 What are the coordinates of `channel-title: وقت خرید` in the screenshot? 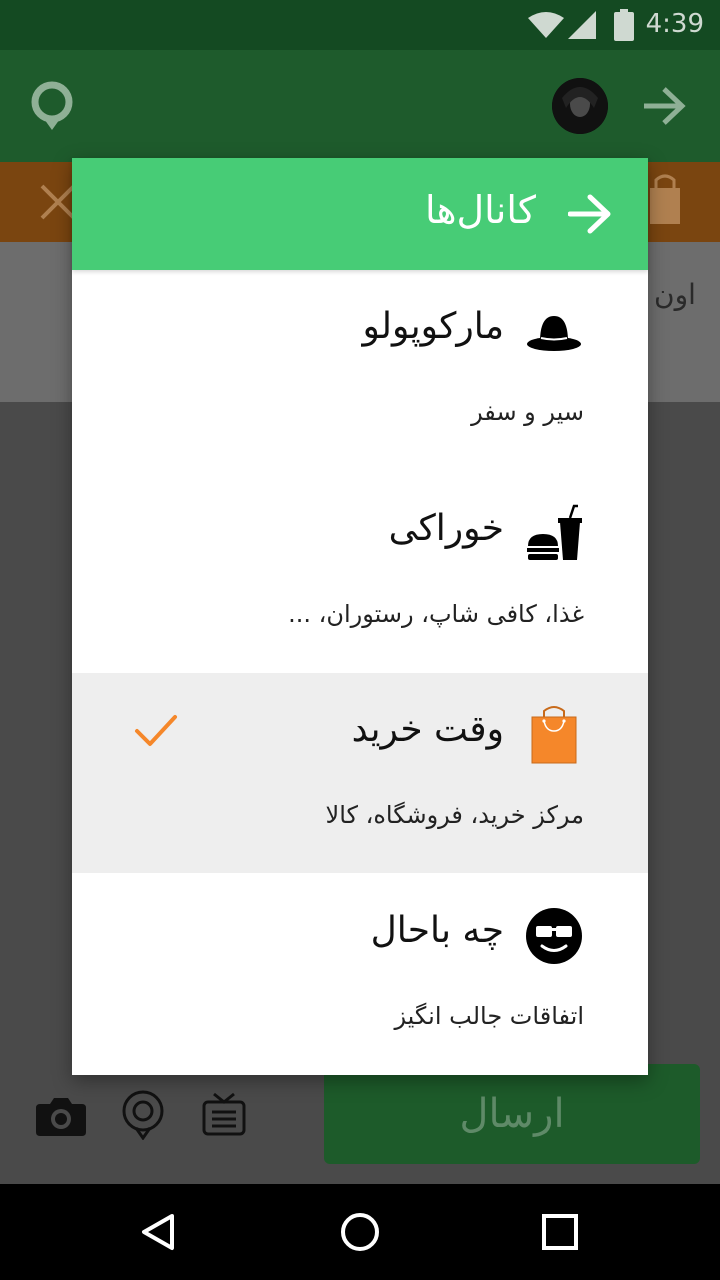 It's located at (427, 729).